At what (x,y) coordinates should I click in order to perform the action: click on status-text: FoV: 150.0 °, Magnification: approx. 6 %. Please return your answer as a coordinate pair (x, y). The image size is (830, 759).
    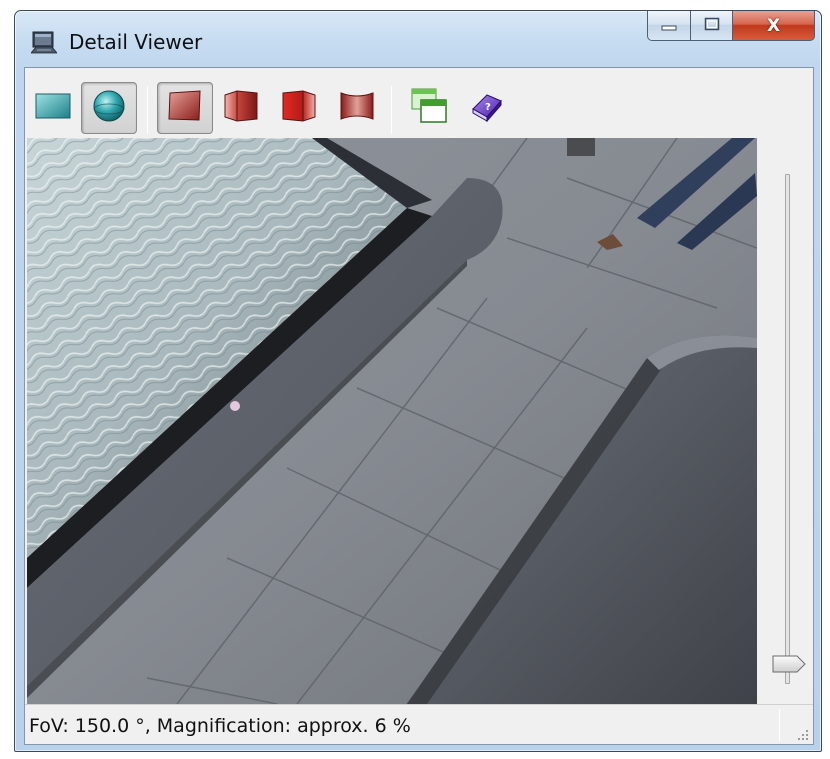
    Looking at the image, I should click on (220, 726).